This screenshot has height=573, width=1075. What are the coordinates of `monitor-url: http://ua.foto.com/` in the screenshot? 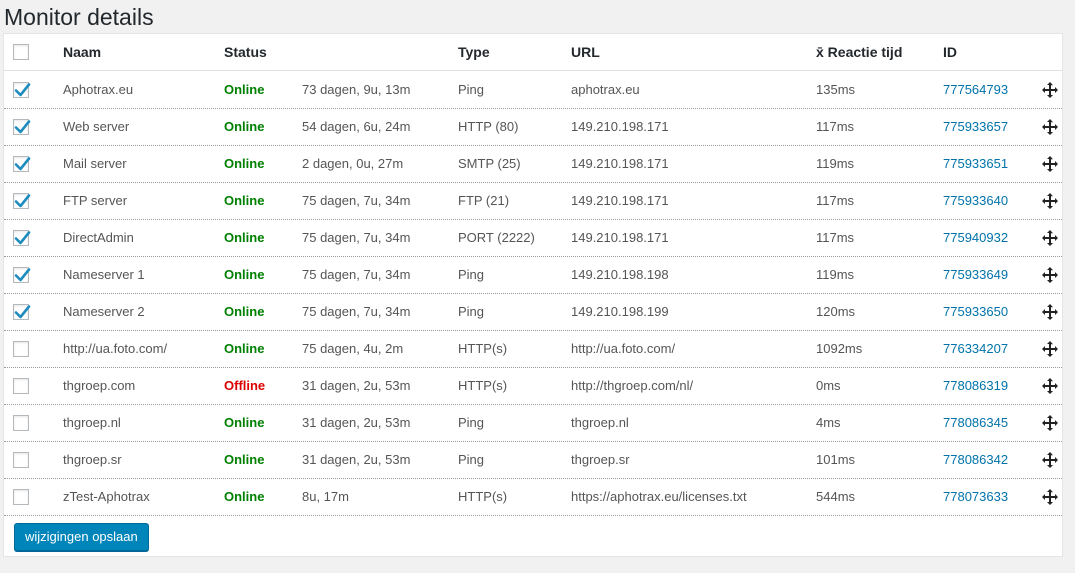 It's located at (623, 348).